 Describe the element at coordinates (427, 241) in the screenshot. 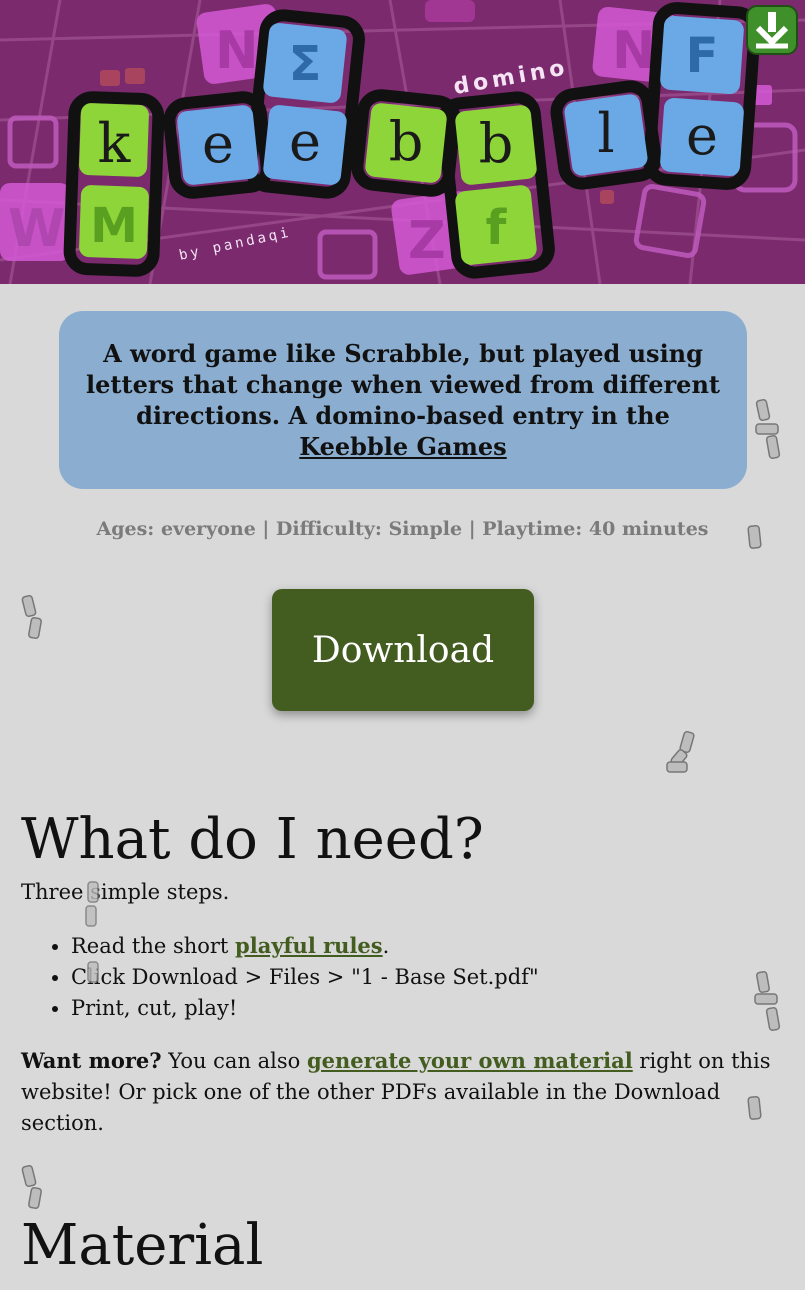

I see `svg-text: Z` at that location.